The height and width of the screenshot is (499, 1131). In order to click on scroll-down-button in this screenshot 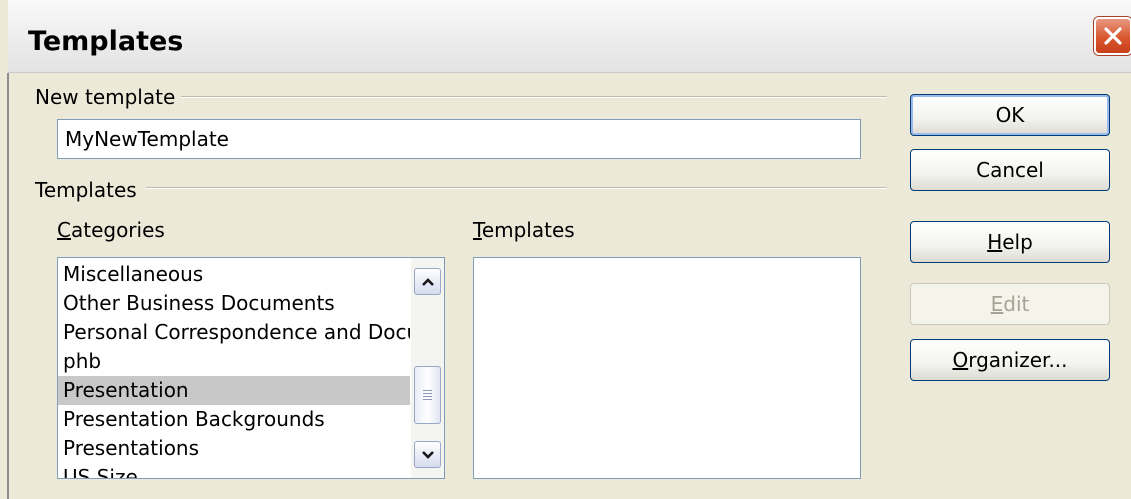, I will do `click(427, 454)`.